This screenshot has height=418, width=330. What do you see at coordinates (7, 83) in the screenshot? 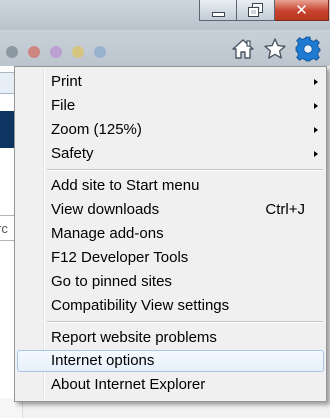
I see `page-favicon` at bounding box center [7, 83].